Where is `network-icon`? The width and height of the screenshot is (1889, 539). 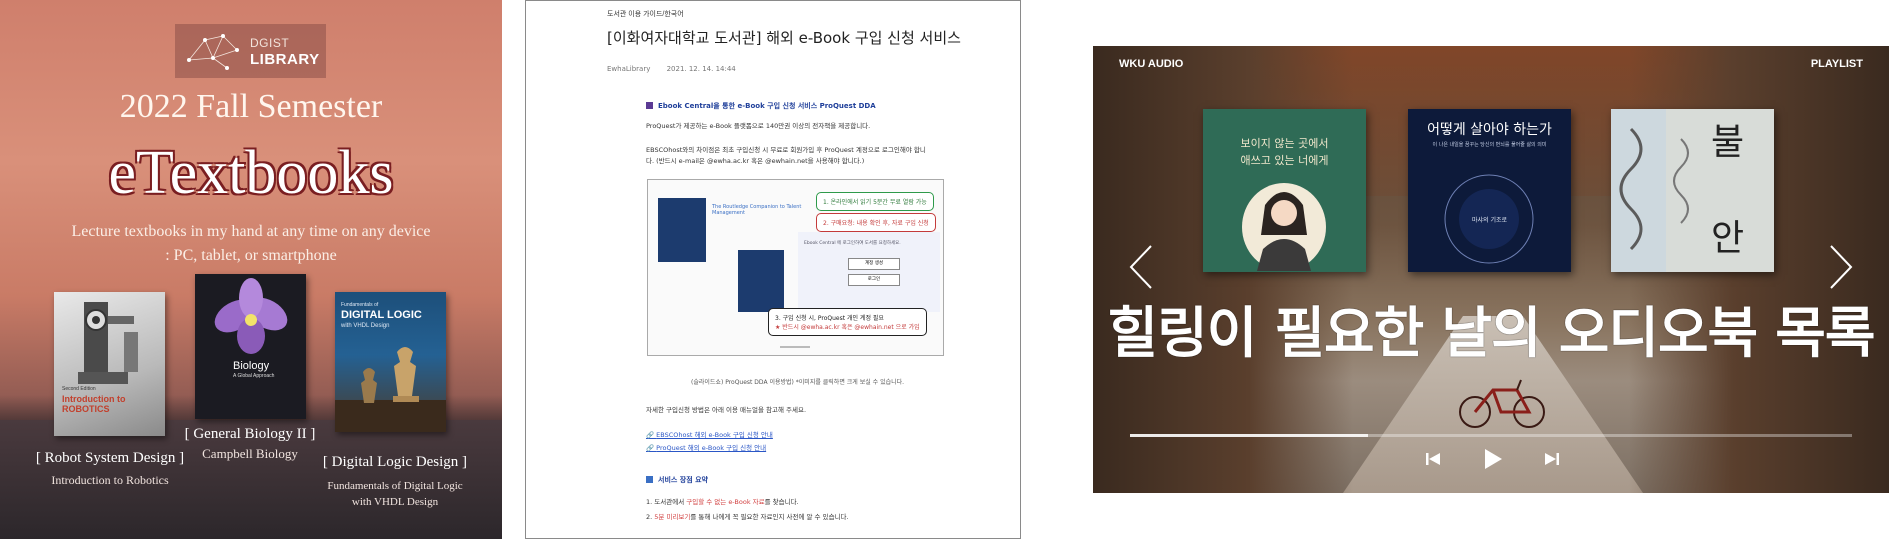
network-icon is located at coordinates (213, 52).